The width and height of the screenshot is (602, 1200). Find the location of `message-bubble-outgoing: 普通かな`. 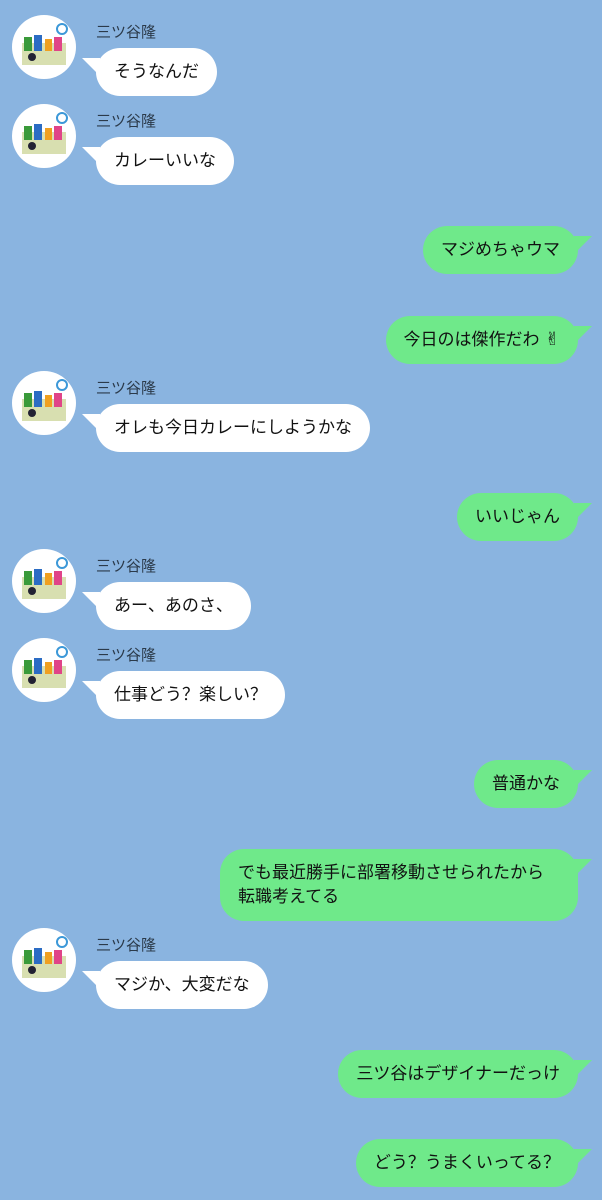

message-bubble-outgoing: 普通かな is located at coordinates (526, 784).